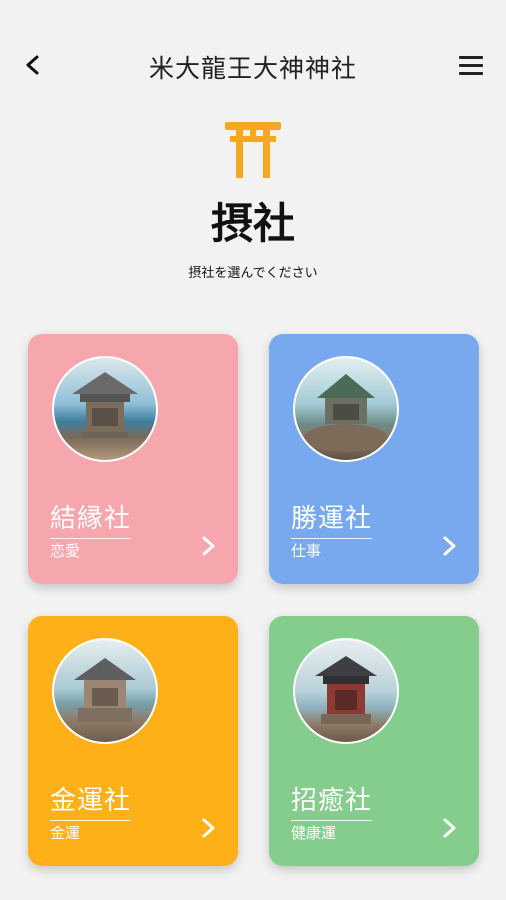 The image size is (506, 900). What do you see at coordinates (306, 551) in the screenshot?
I see `shrine-benefit: 仕事` at bounding box center [306, 551].